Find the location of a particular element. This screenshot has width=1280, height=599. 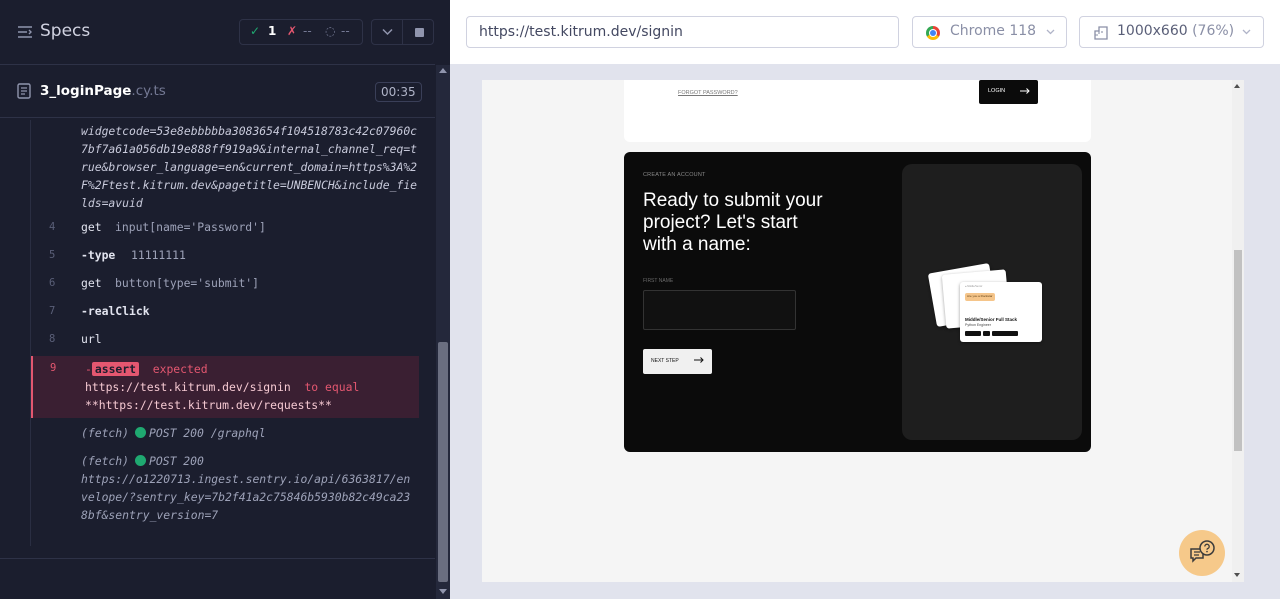

viewport-selector: 1000x660 (76%) is located at coordinates (1171, 32).